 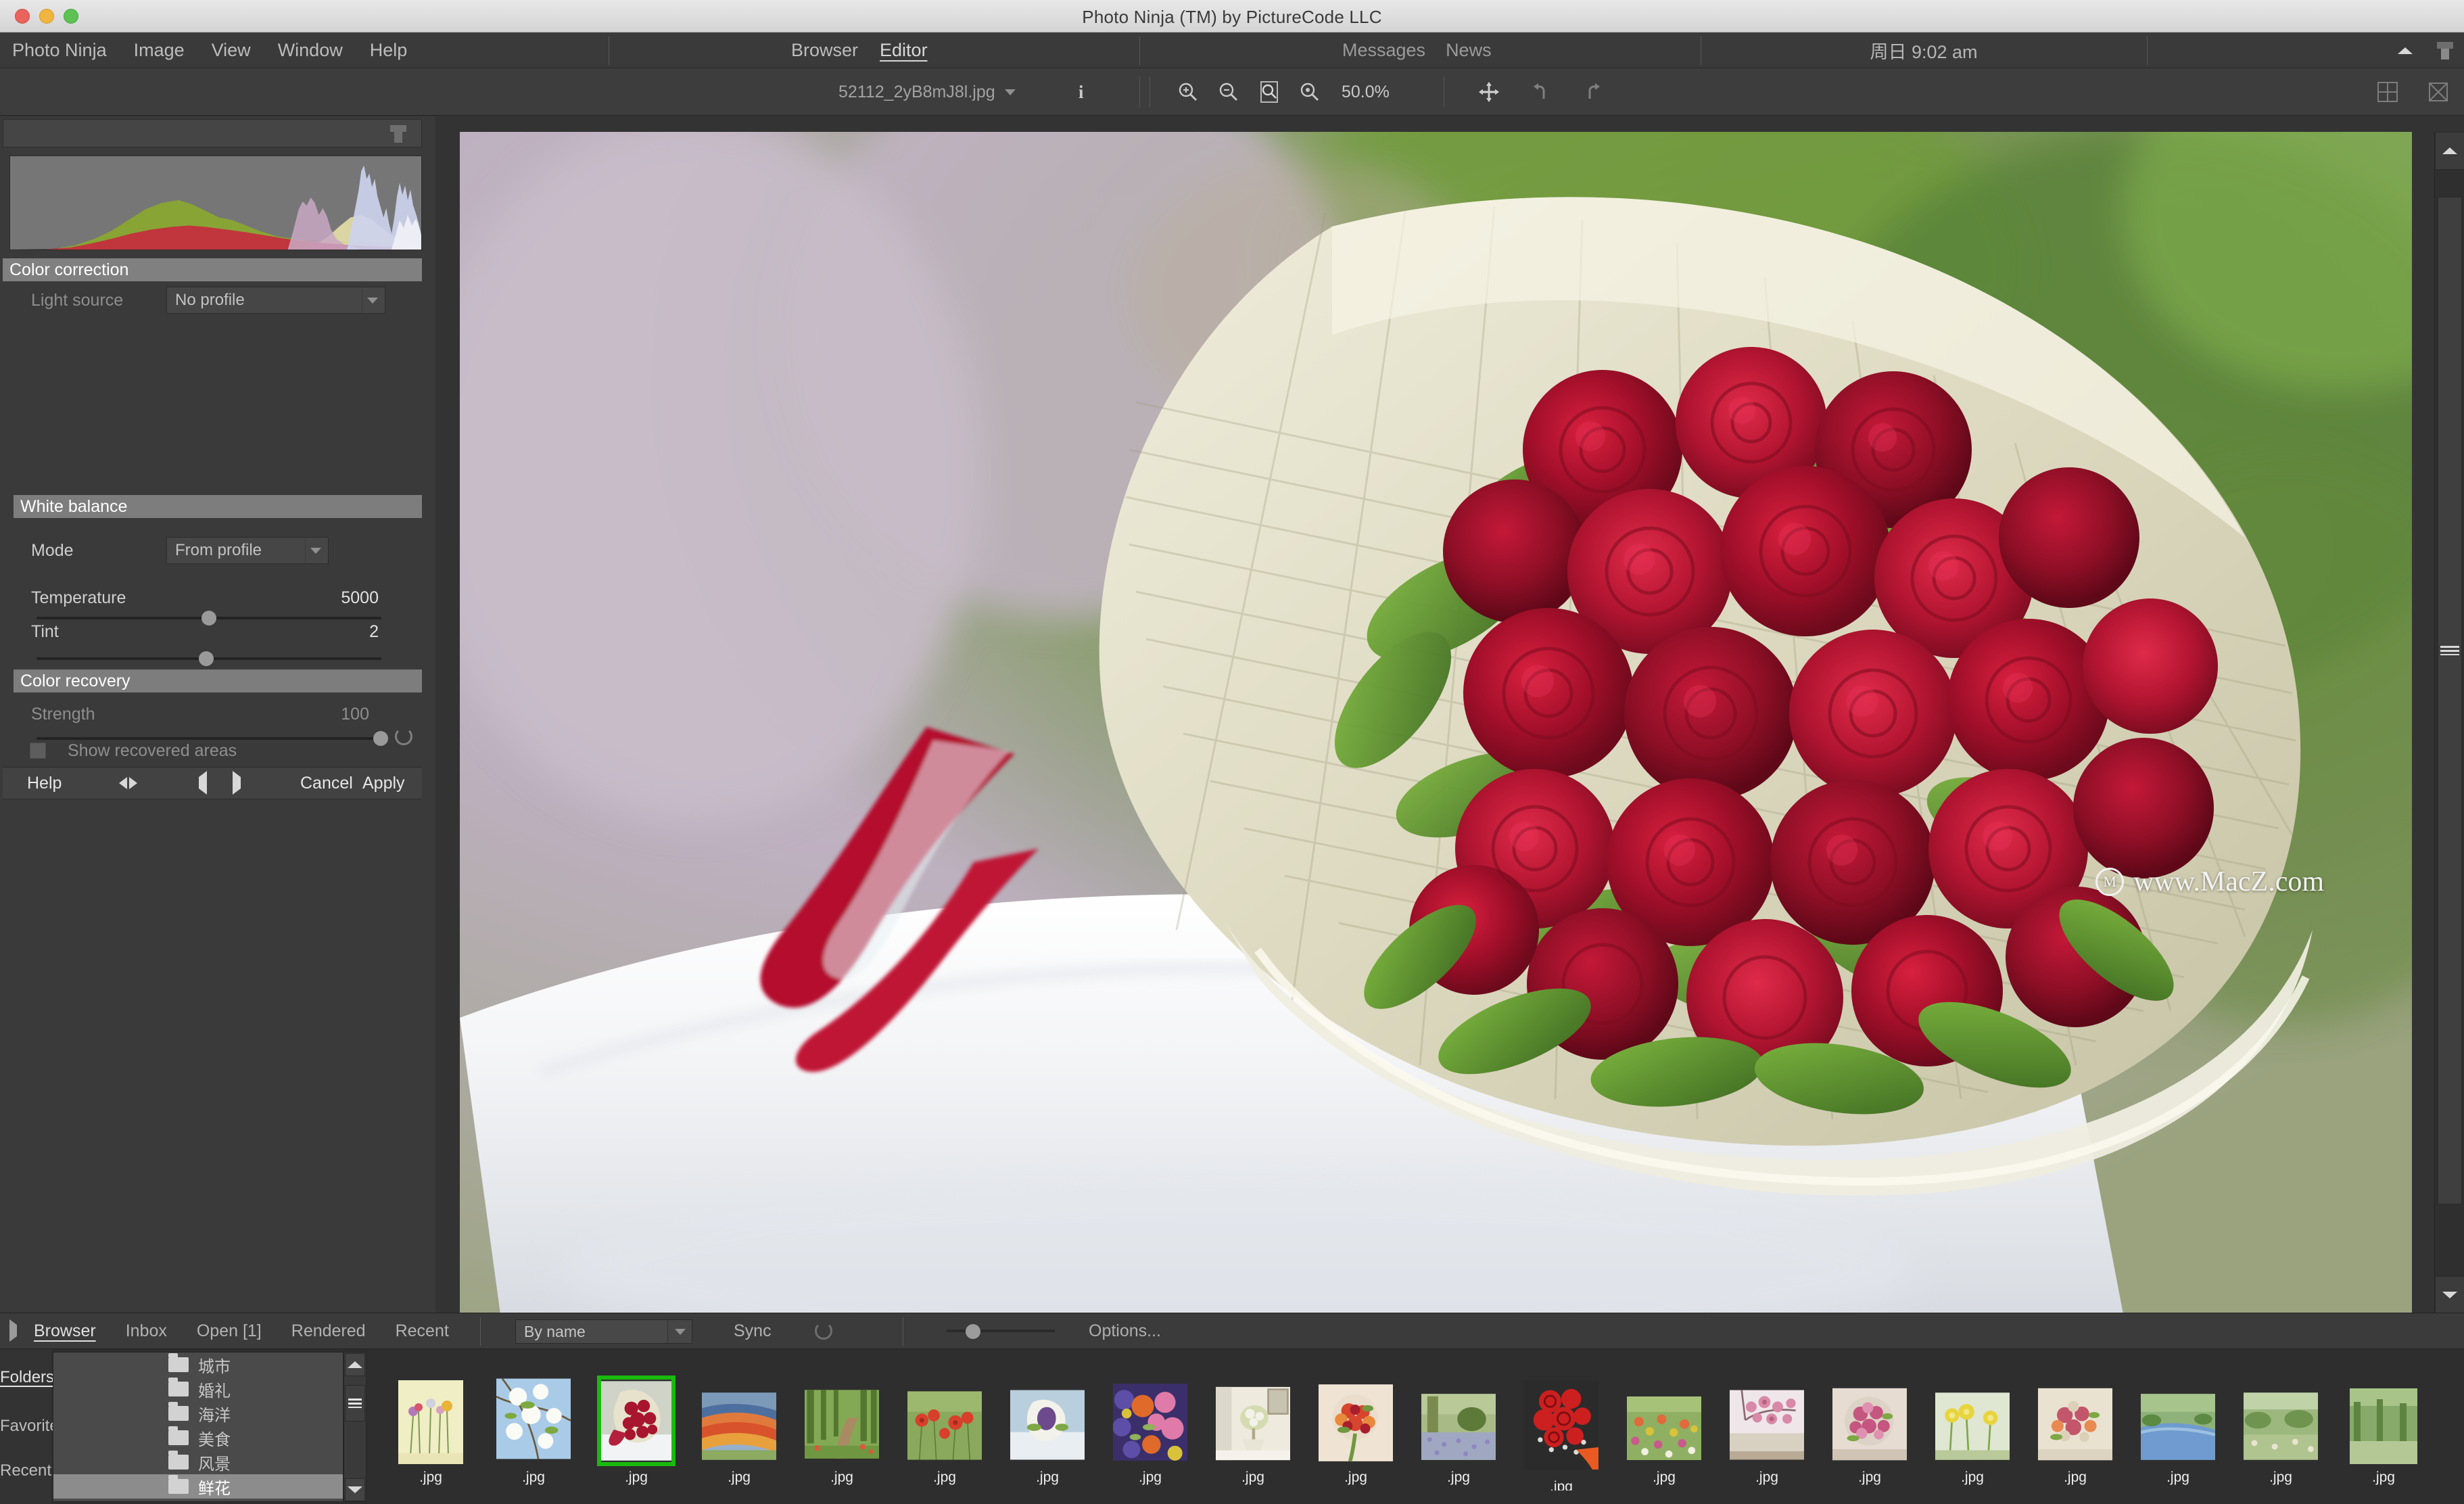 What do you see at coordinates (2387, 92) in the screenshot?
I see `split-view-icon` at bounding box center [2387, 92].